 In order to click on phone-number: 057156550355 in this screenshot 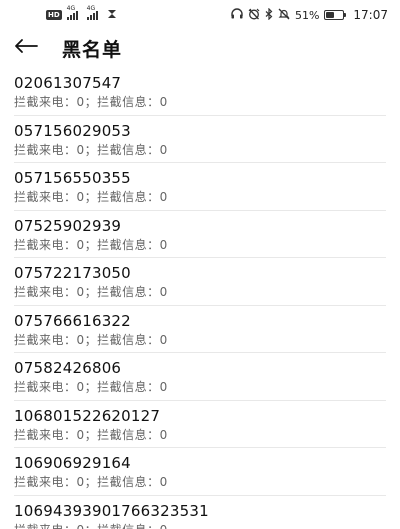, I will do `click(72, 178)`.